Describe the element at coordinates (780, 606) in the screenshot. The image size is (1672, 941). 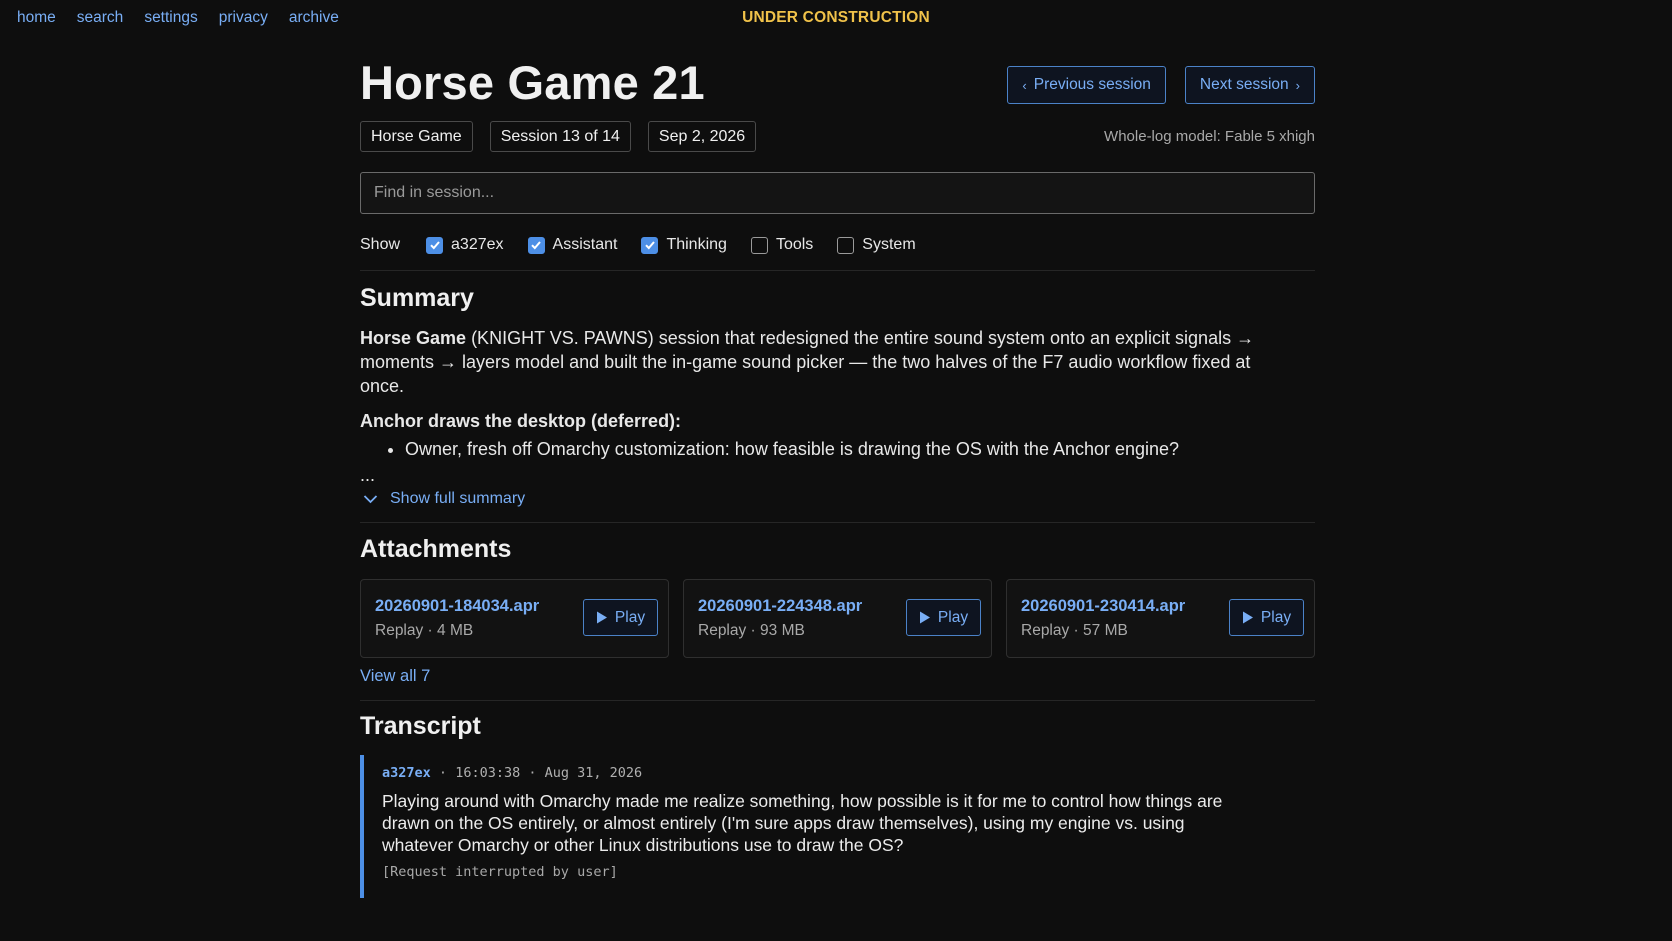
I see `attachment-filename: 20260901-224348.apr` at that location.